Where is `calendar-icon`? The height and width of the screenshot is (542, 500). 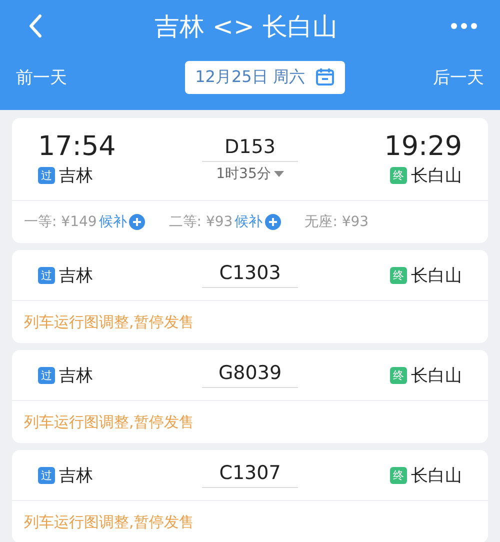
calendar-icon is located at coordinates (324, 77).